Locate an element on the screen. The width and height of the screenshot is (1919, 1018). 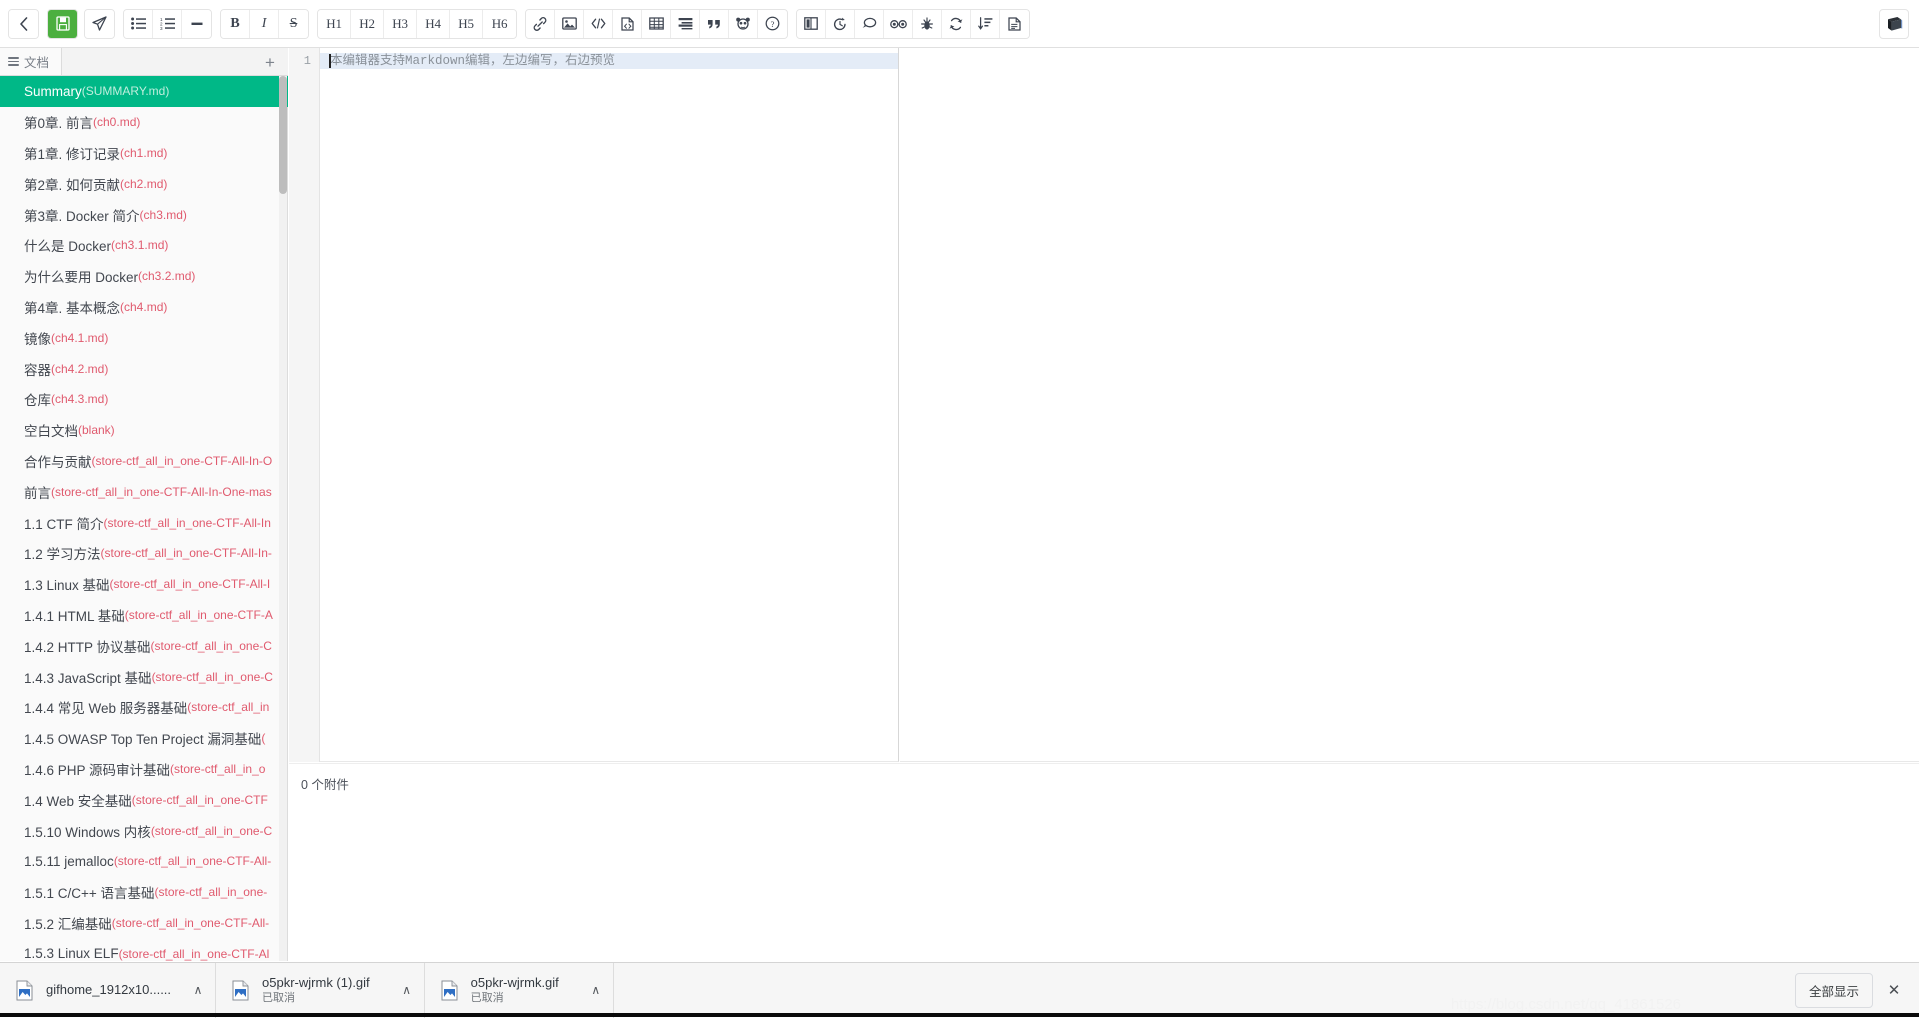
document-list-item: 第0章. 前言 (ch0.md) is located at coordinates (144, 122).